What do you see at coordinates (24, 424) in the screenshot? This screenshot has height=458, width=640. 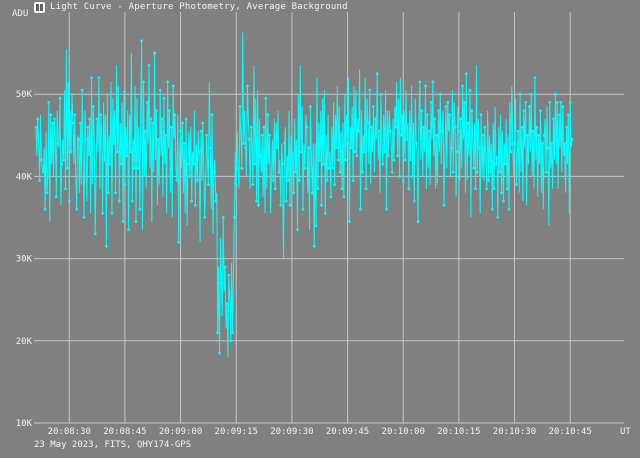 I see `y-tick-label: 10K` at bounding box center [24, 424].